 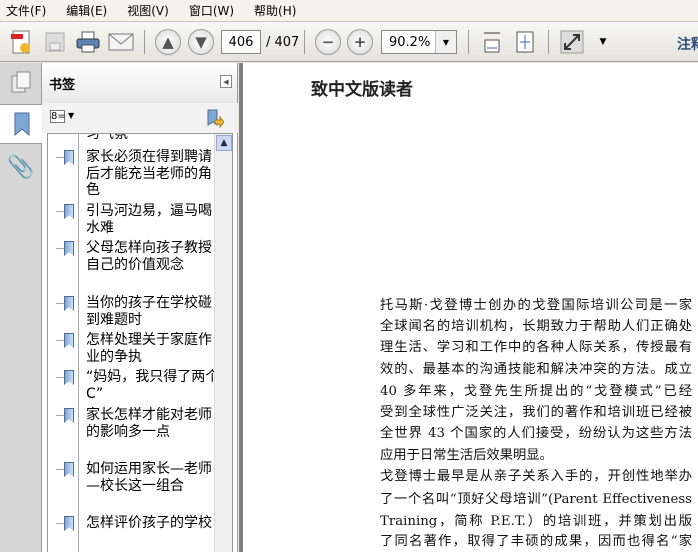 I want to click on fit-page-icon, so click(x=525, y=42).